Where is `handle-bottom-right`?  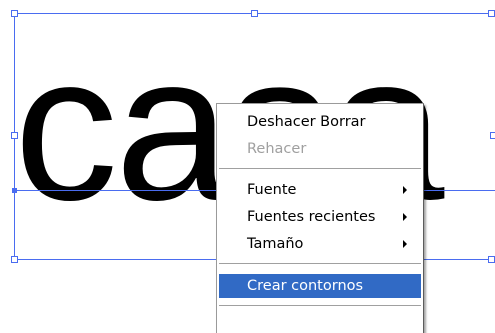 handle-bottom-right is located at coordinates (491, 259).